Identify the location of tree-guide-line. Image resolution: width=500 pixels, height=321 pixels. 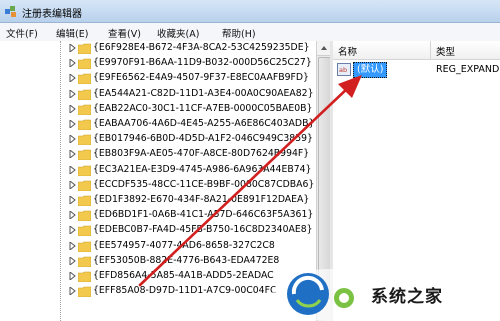
(61, 181).